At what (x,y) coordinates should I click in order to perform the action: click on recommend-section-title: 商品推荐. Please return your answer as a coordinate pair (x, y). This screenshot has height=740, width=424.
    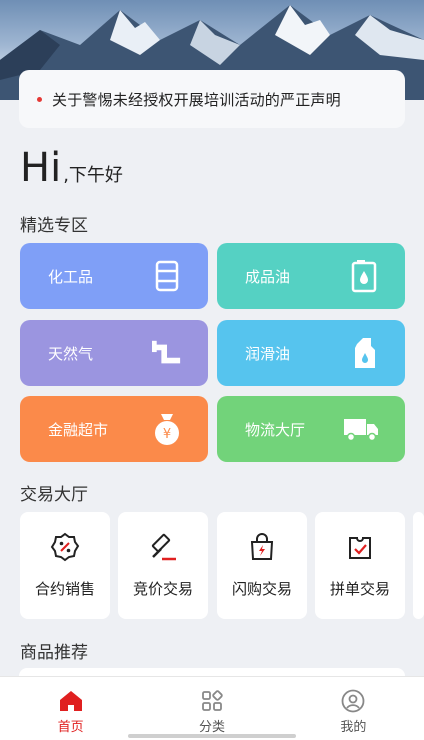
    Looking at the image, I should click on (54, 653).